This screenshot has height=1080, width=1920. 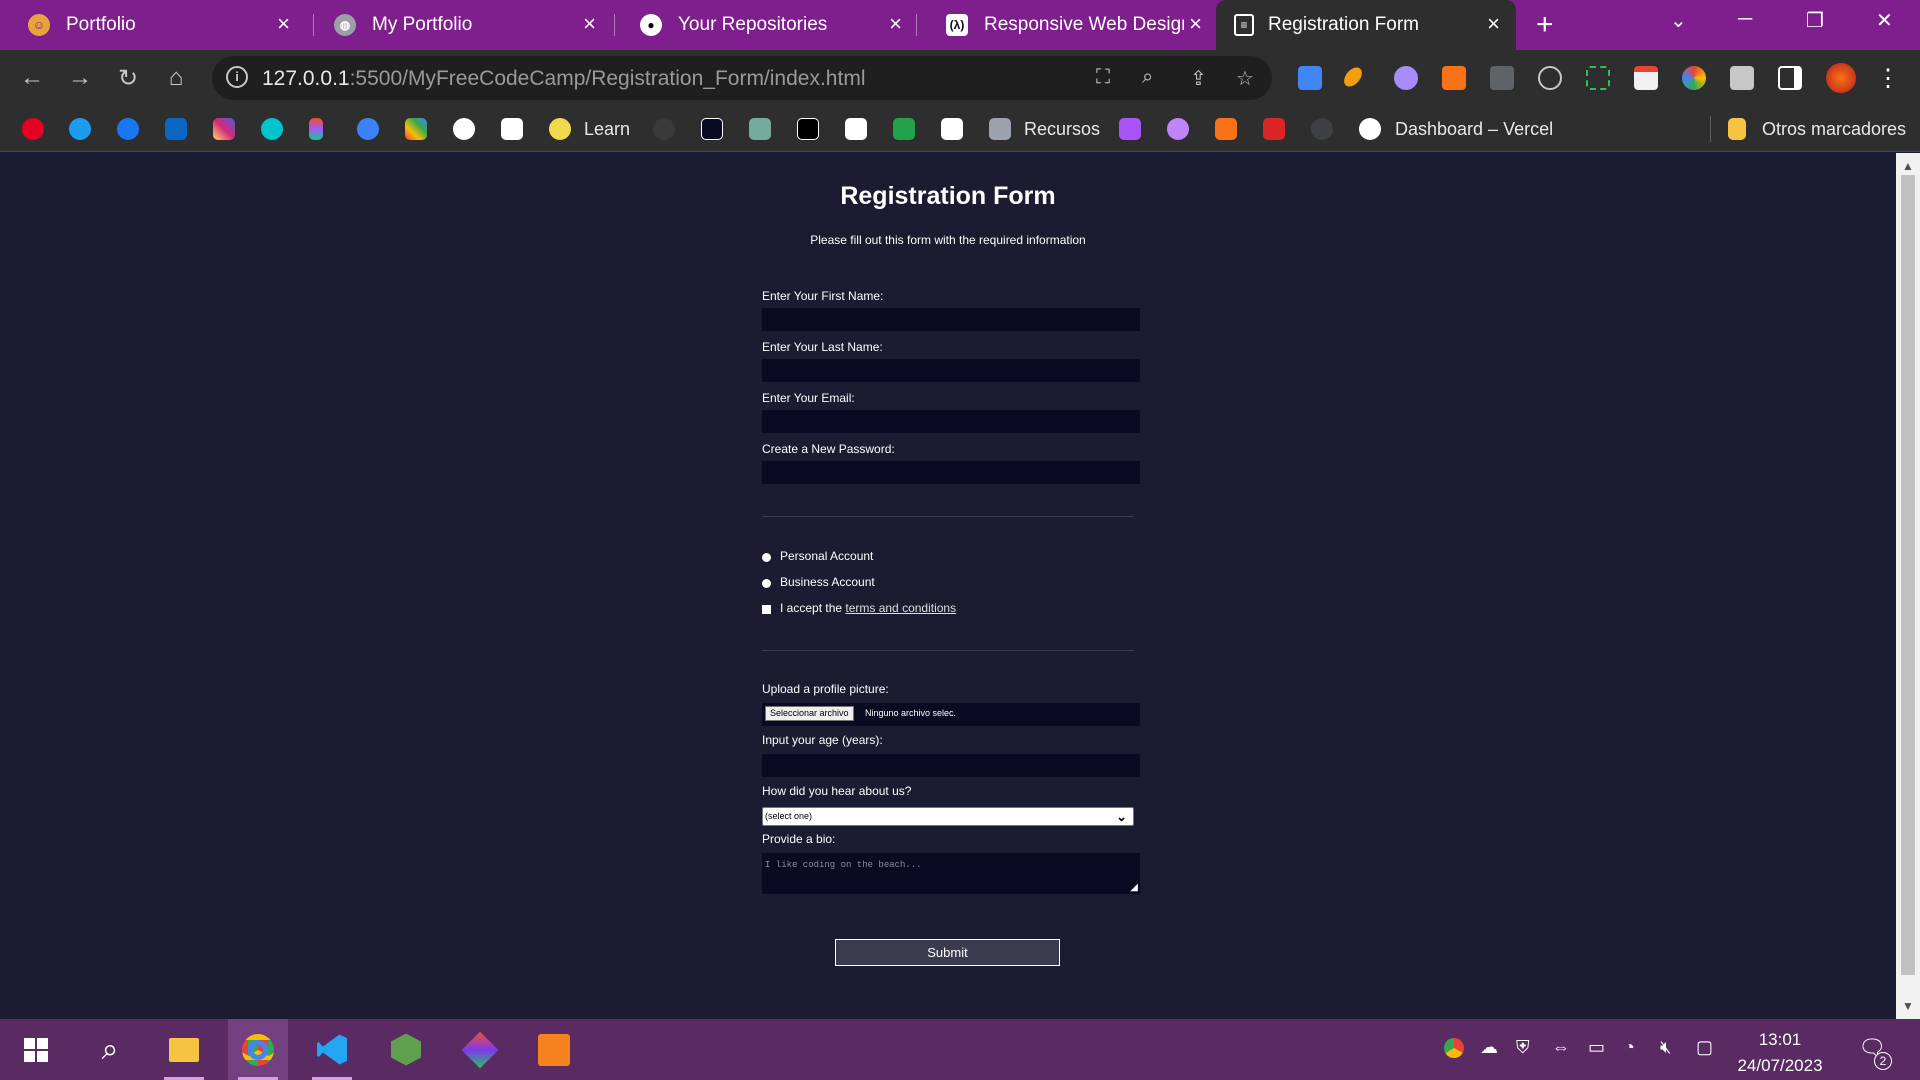 I want to click on linkedin-icon, so click(x=176, y=129).